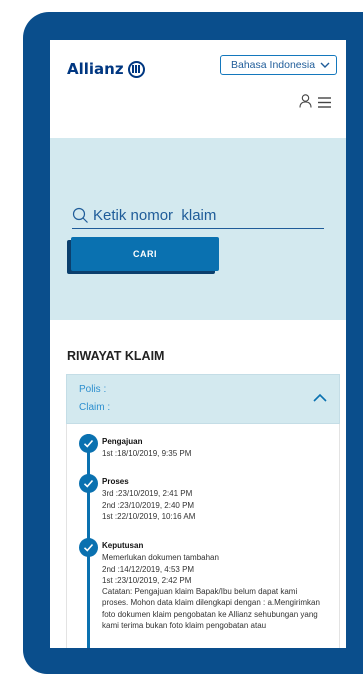 Image resolution: width=363 pixels, height=674 pixels. What do you see at coordinates (325, 65) in the screenshot?
I see `chevron-down-icon` at bounding box center [325, 65].